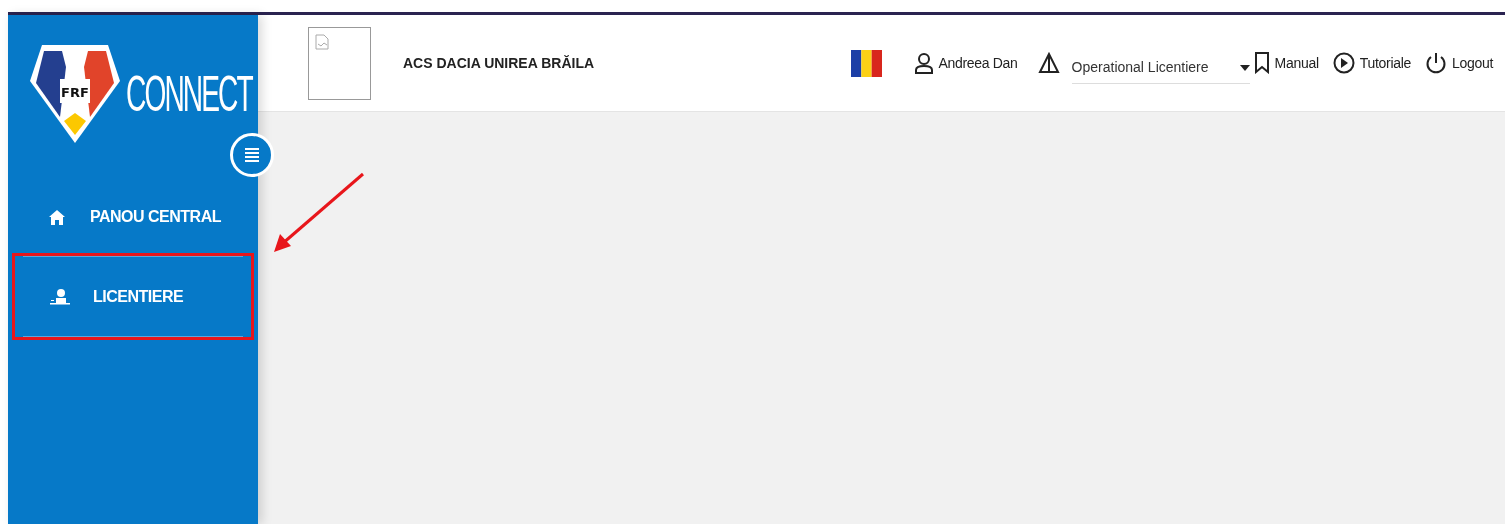 The image size is (1505, 524). What do you see at coordinates (1435, 63) in the screenshot?
I see `power-icon` at bounding box center [1435, 63].